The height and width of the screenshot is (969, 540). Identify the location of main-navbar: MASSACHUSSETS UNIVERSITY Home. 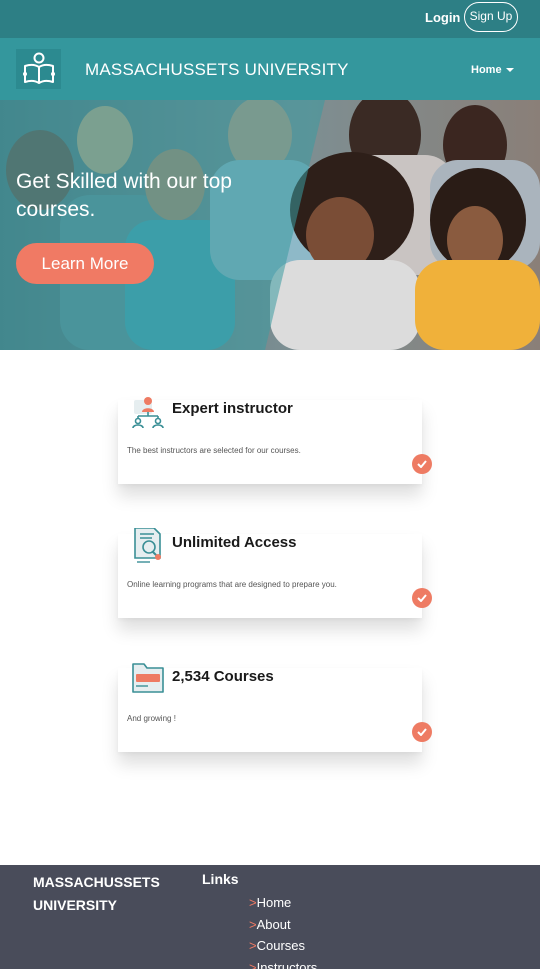
(270, 69).